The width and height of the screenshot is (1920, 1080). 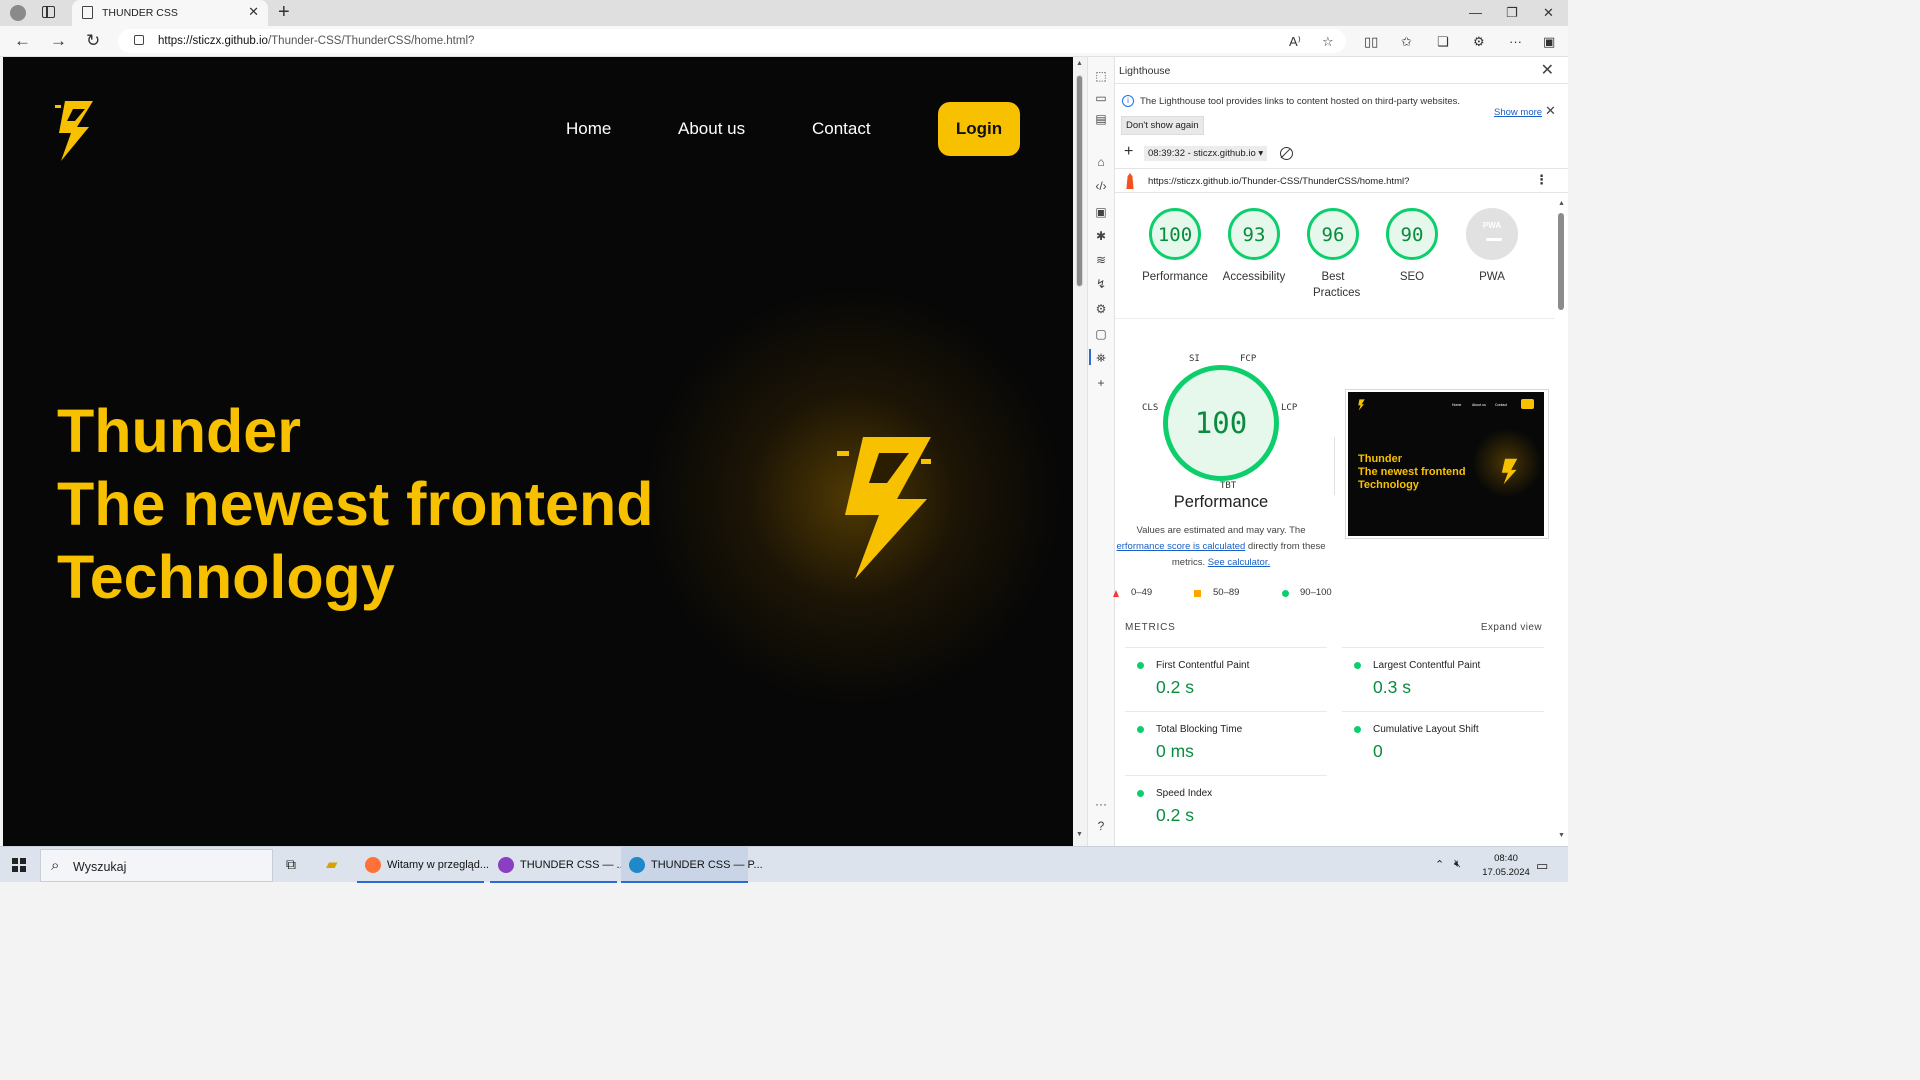 I want to click on panel-scrollbar: ▲ ▼, so click(x=1561, y=523).